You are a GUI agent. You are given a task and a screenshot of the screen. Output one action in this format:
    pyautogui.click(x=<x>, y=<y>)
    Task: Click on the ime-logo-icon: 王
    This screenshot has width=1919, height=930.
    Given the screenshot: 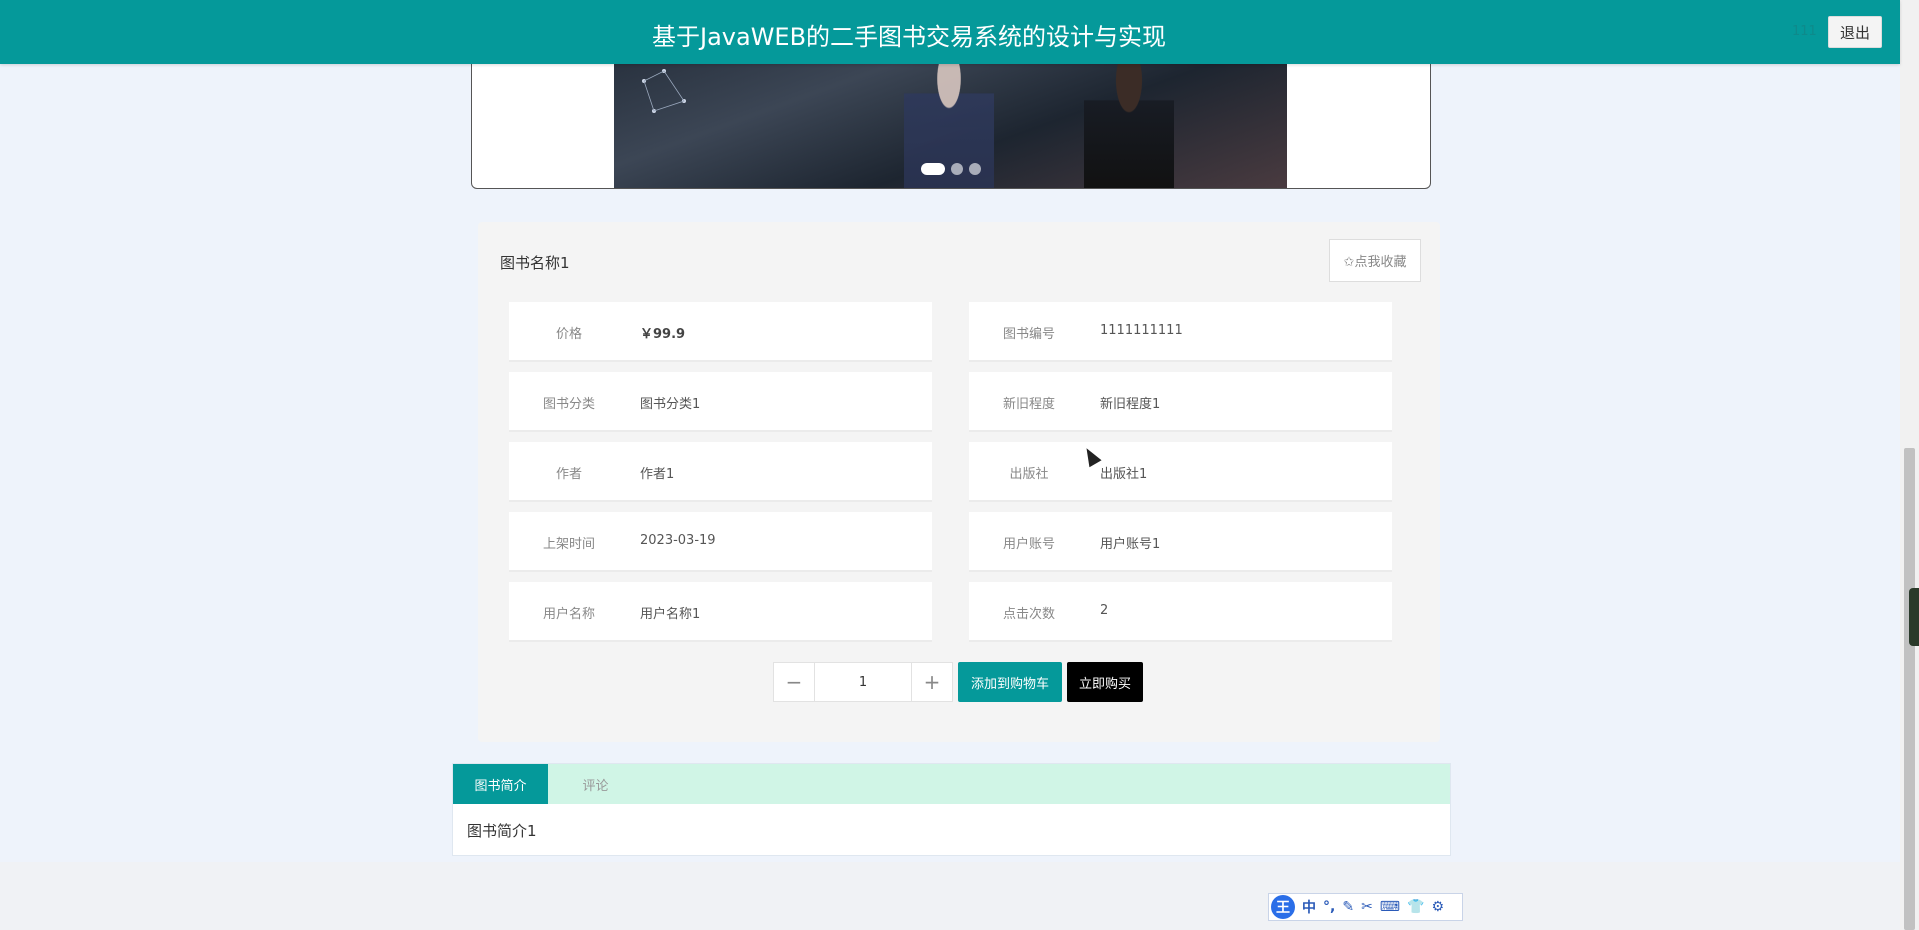 What is the action you would take?
    pyautogui.click(x=1283, y=907)
    